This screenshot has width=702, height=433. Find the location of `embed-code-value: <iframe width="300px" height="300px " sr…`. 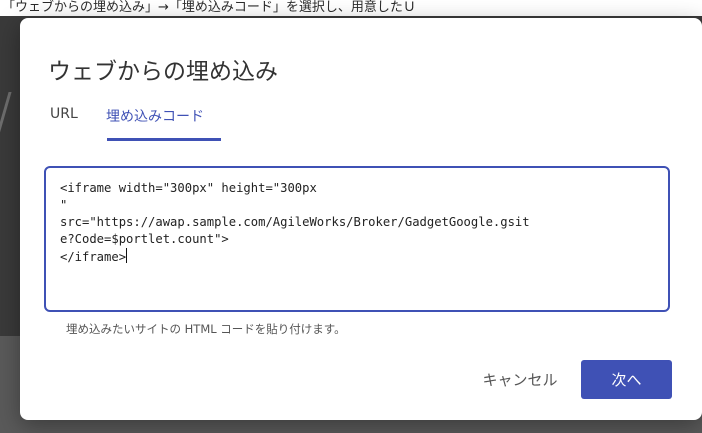

embed-code-value: <iframe width="300px" height="300px " sr… is located at coordinates (295, 222).